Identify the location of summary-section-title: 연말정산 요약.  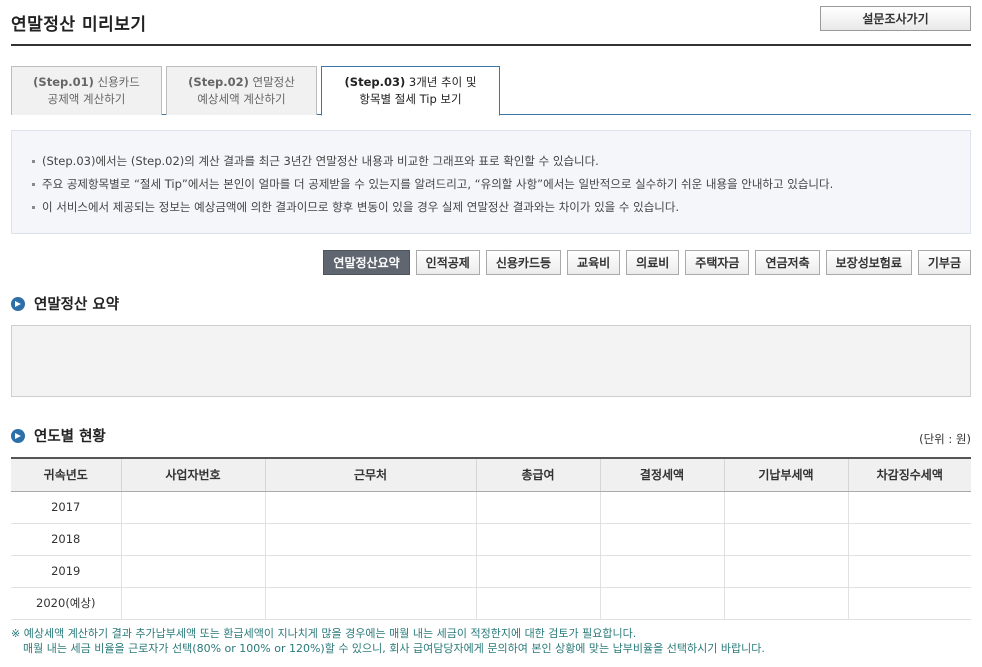
(65, 303).